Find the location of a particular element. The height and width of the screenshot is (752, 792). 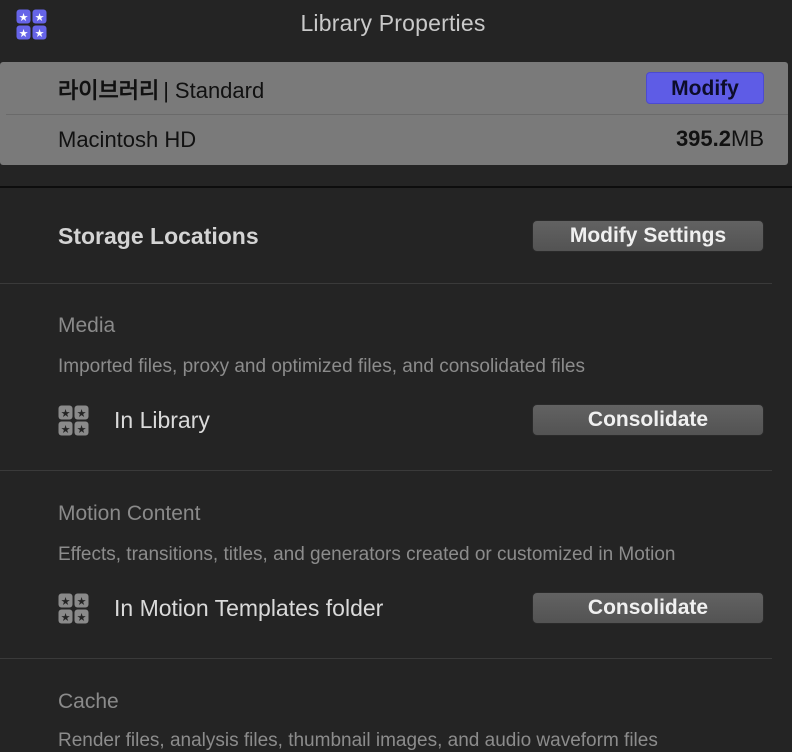

storage-locations-title: Storage Locations is located at coordinates (158, 236).